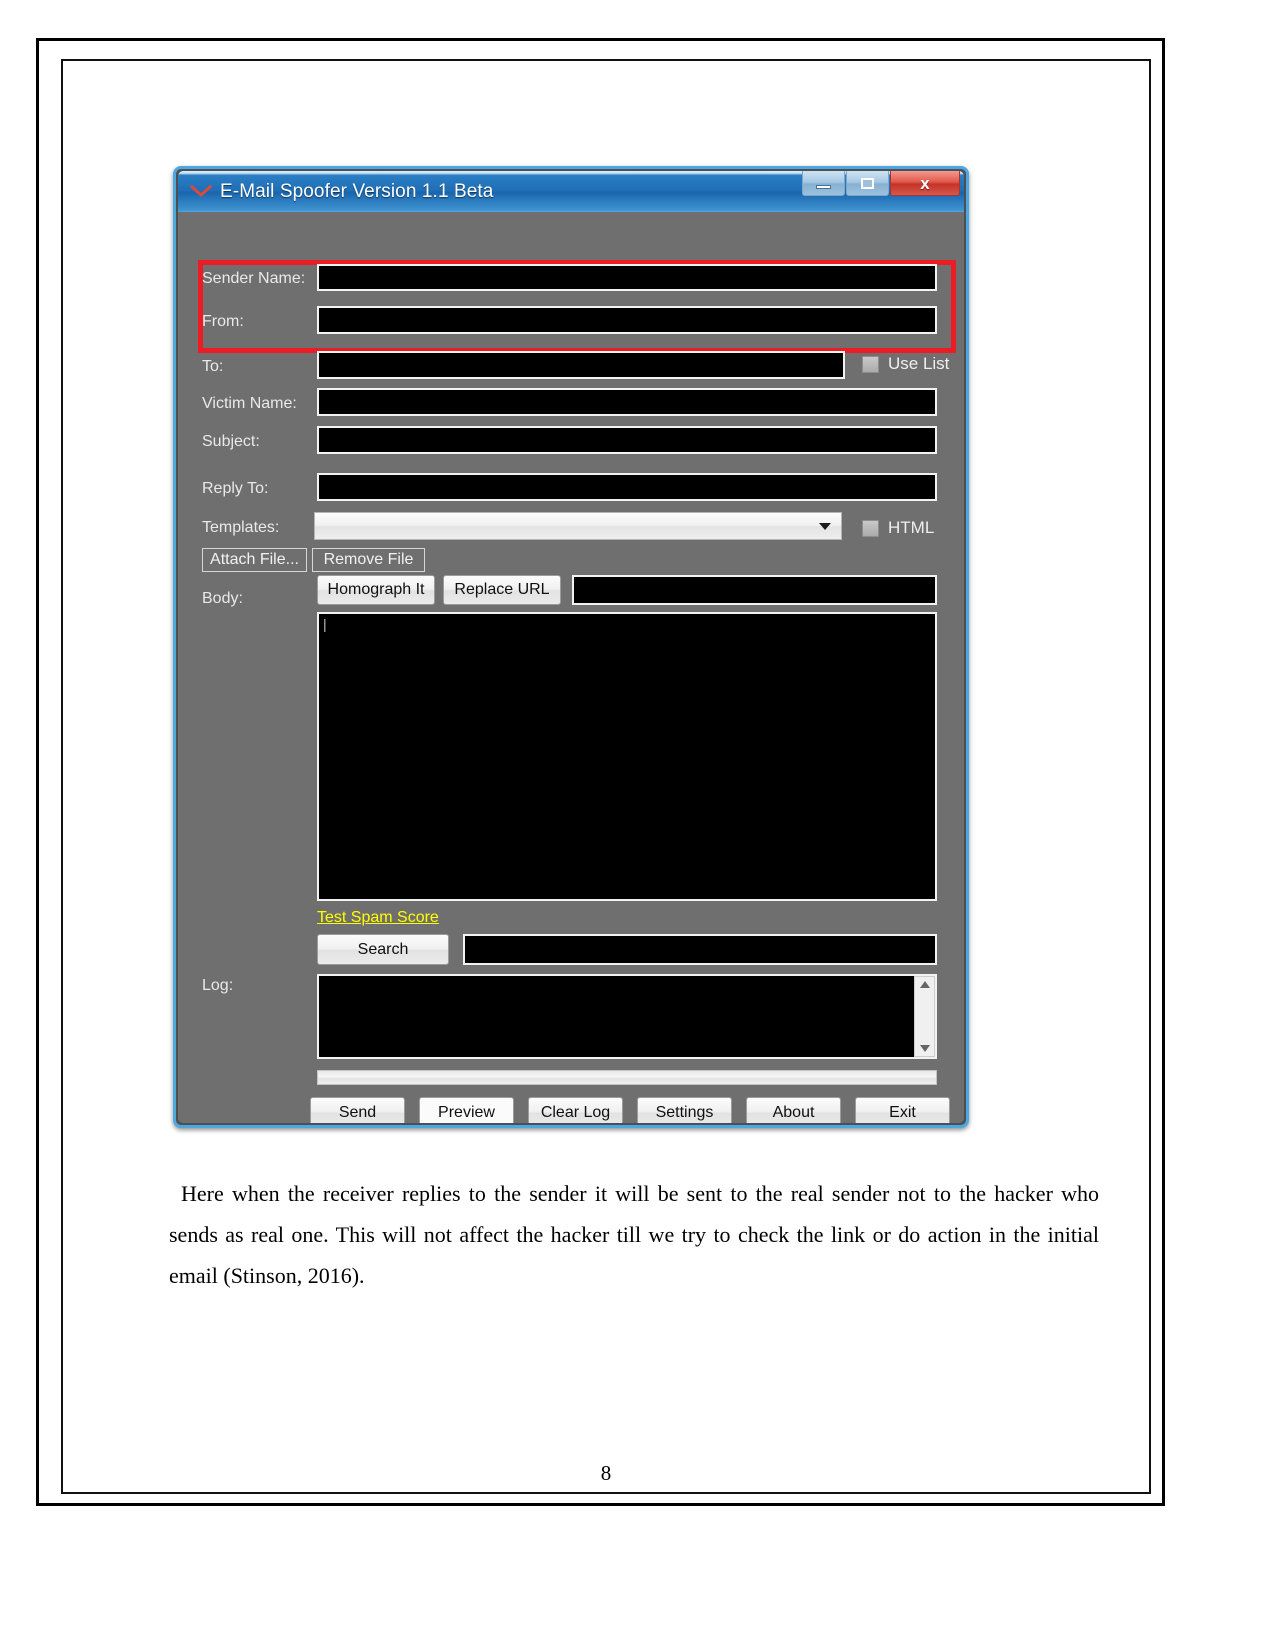  Describe the element at coordinates (357, 1110) in the screenshot. I see `send-button: Send` at that location.